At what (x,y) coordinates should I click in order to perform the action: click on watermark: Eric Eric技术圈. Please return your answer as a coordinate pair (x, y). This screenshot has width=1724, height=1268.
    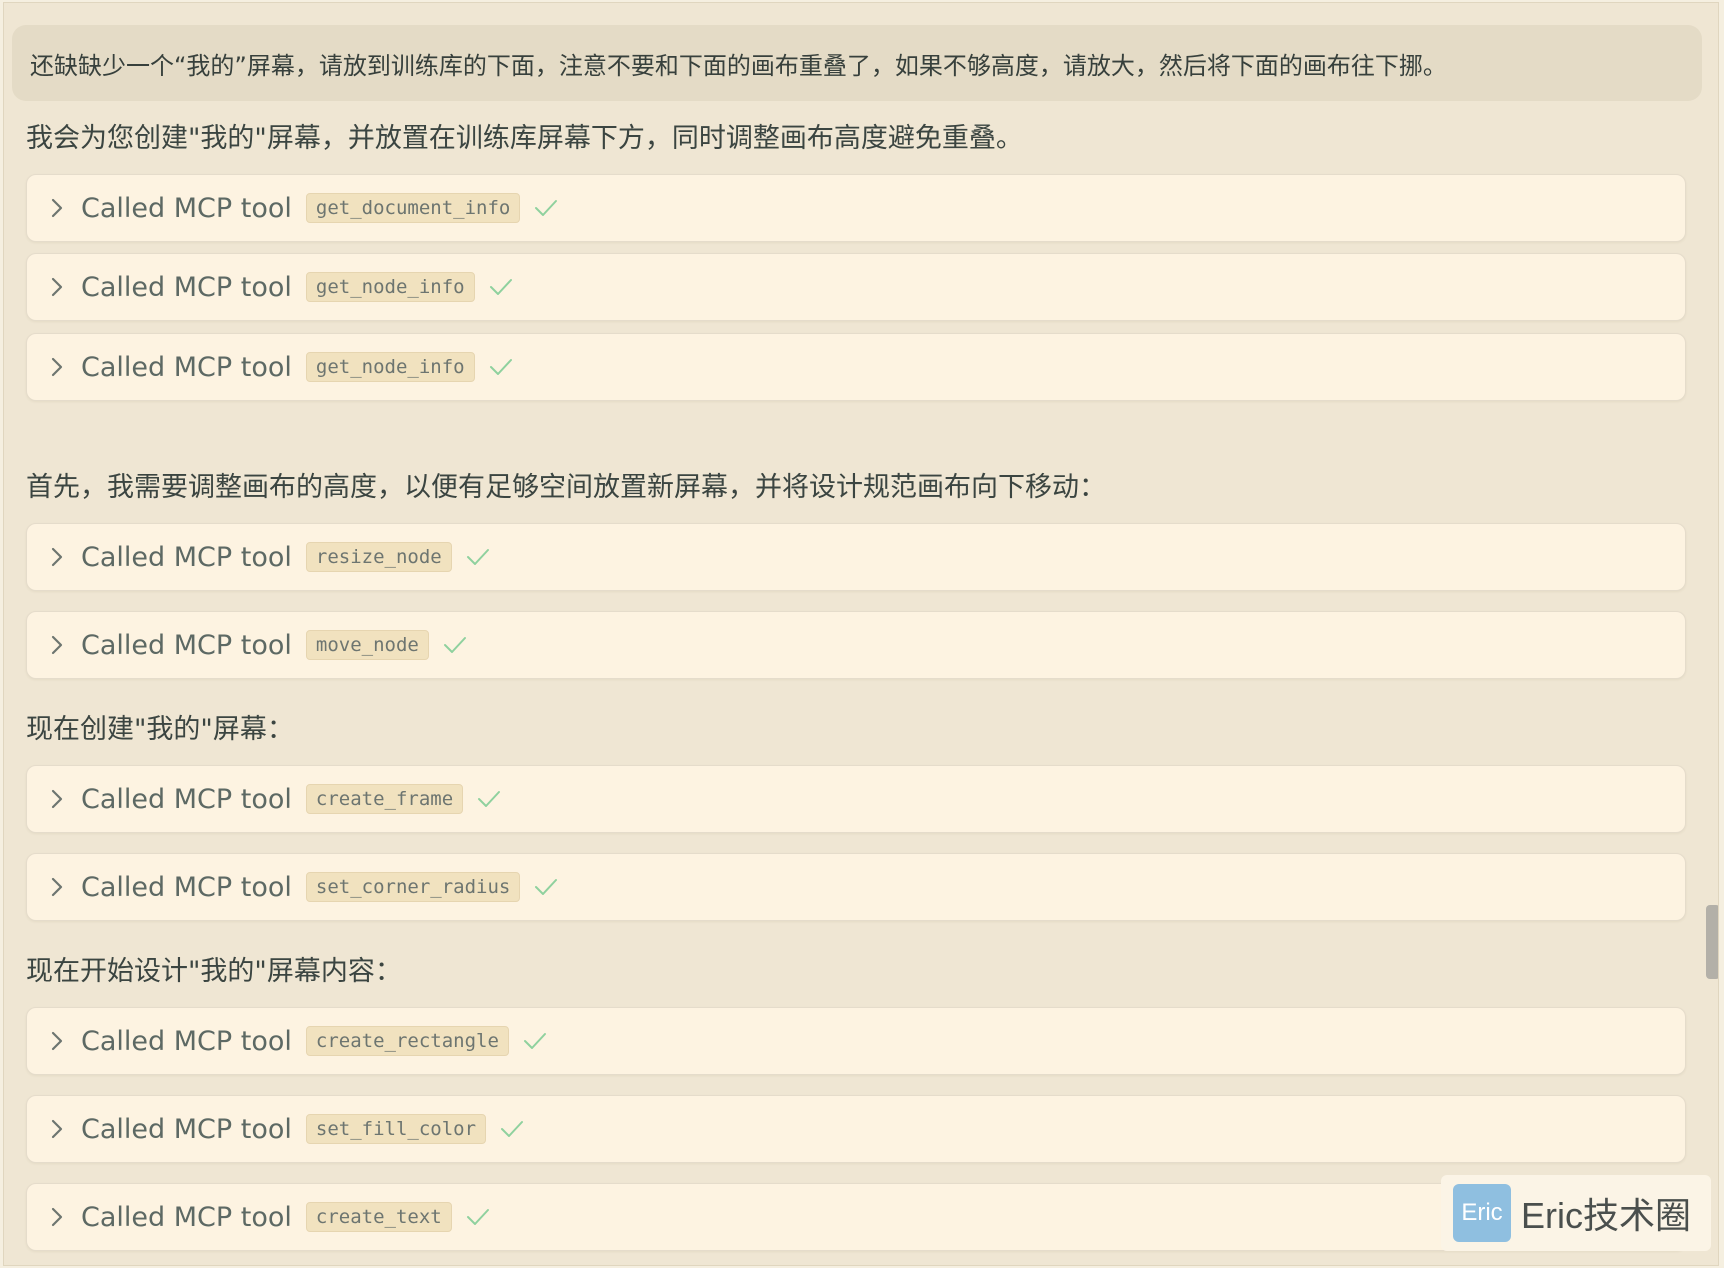
    Looking at the image, I should click on (1576, 1213).